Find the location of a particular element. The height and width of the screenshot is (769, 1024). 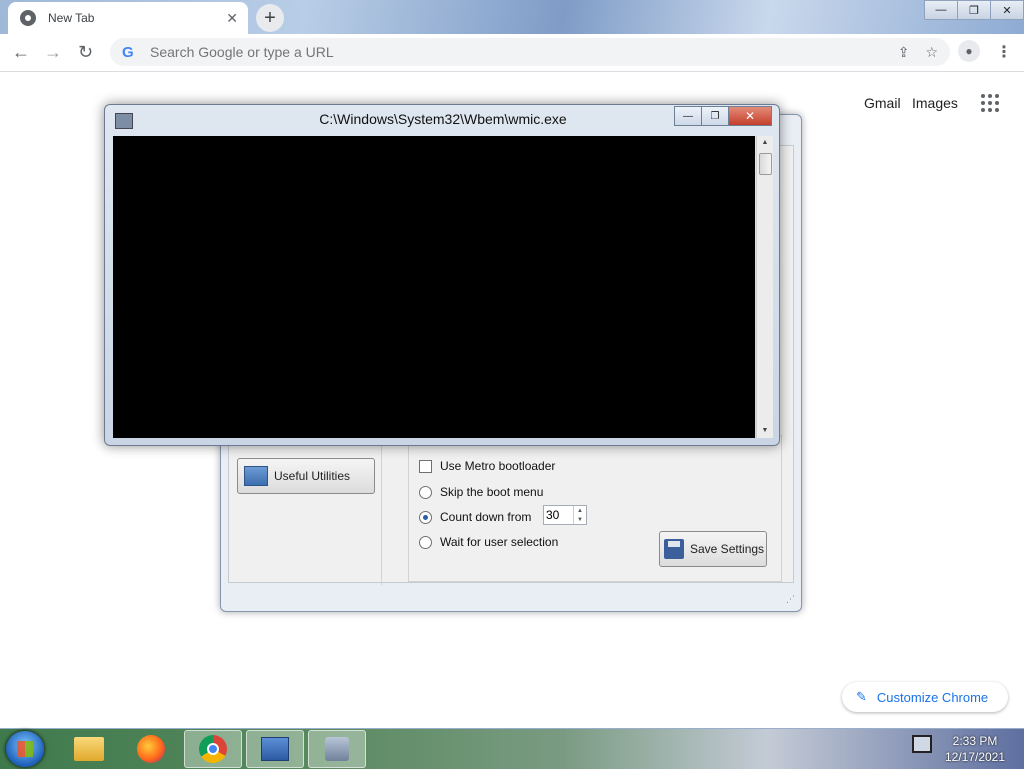

taskbar-chrome is located at coordinates (213, 749).